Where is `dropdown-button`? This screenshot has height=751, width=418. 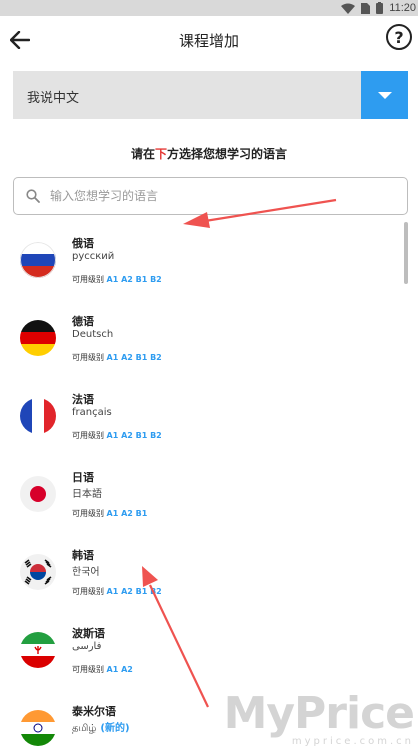 dropdown-button is located at coordinates (384, 95).